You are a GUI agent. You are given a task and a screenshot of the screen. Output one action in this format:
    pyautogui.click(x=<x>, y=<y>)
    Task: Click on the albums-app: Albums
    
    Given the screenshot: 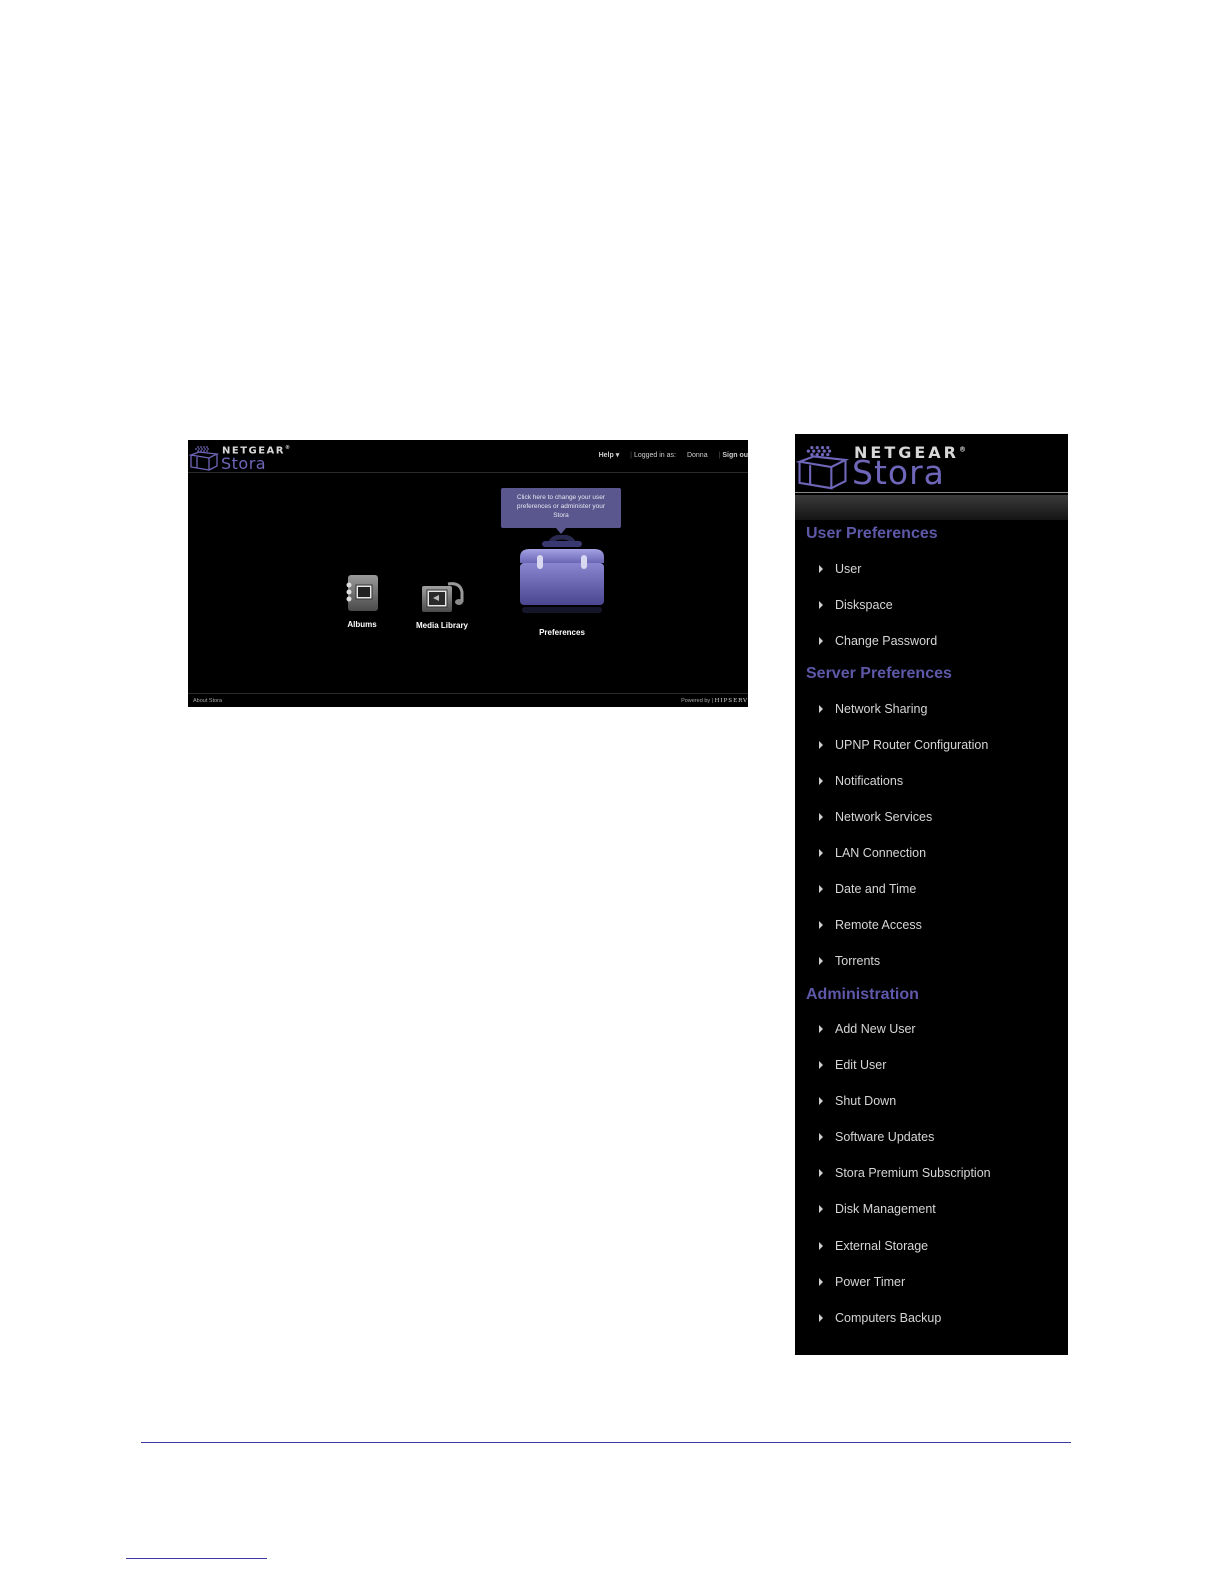 What is the action you would take?
    pyautogui.click(x=362, y=601)
    